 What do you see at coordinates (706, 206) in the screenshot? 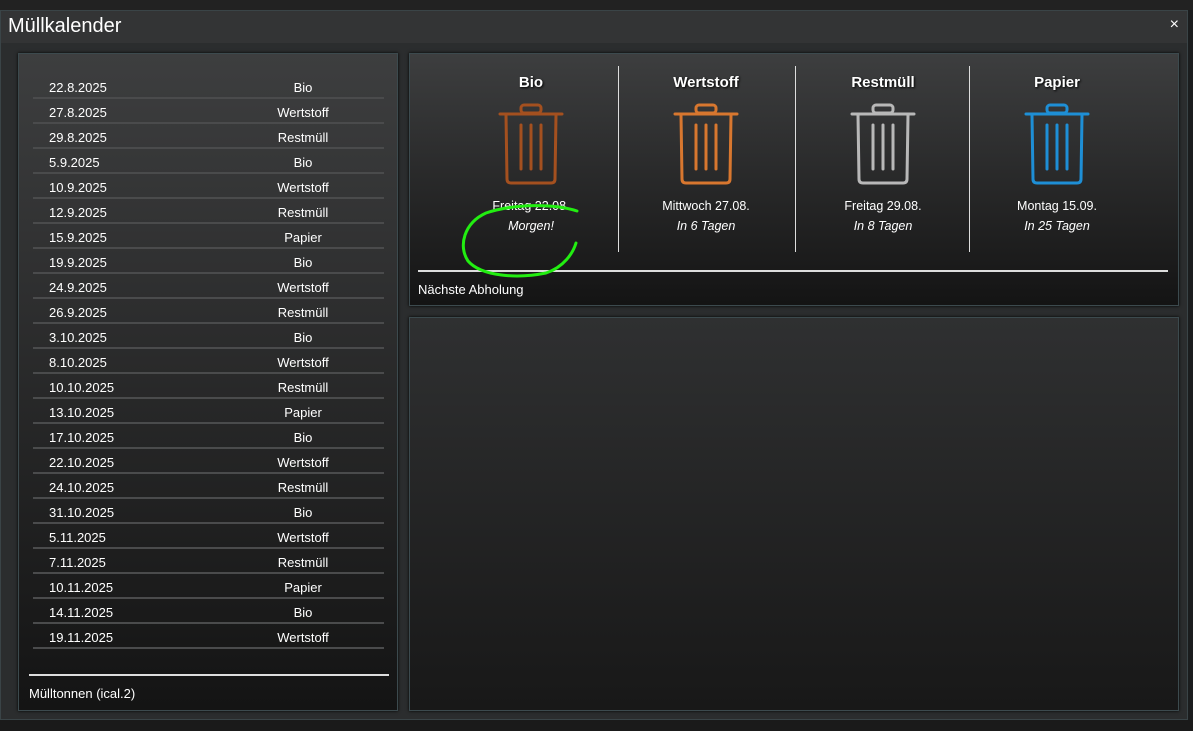
I see `bin-next-date: Mittwoch 27.08.` at bounding box center [706, 206].